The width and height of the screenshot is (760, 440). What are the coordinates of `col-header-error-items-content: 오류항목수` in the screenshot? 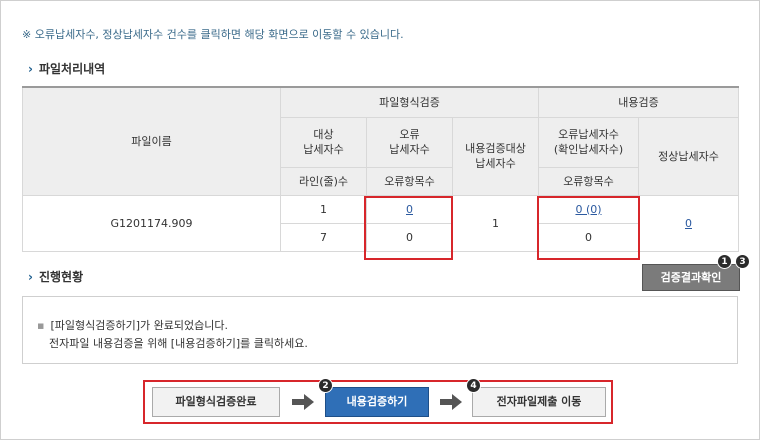 It's located at (588, 181).